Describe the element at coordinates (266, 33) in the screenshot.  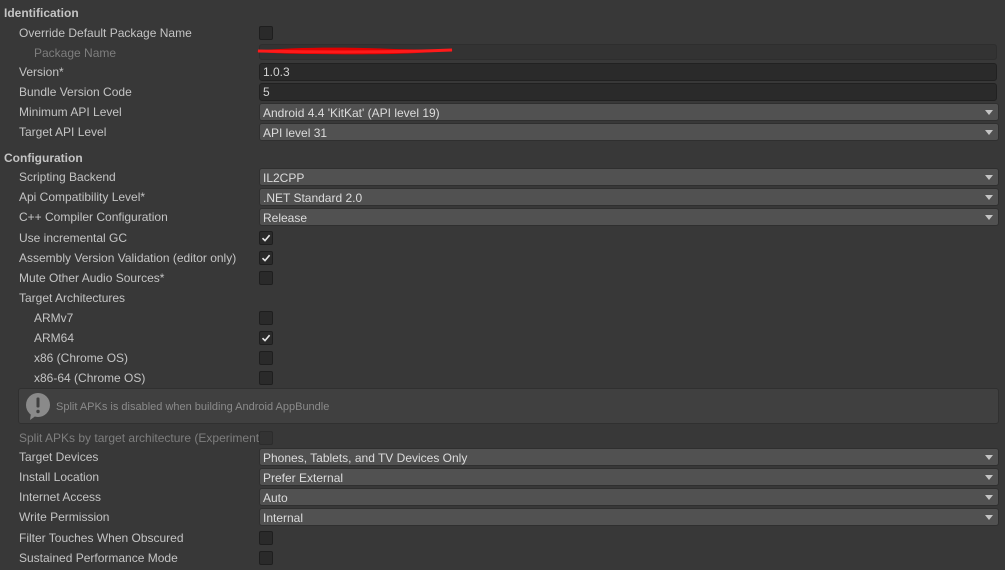
I see `override-package-name-checkbox` at that location.